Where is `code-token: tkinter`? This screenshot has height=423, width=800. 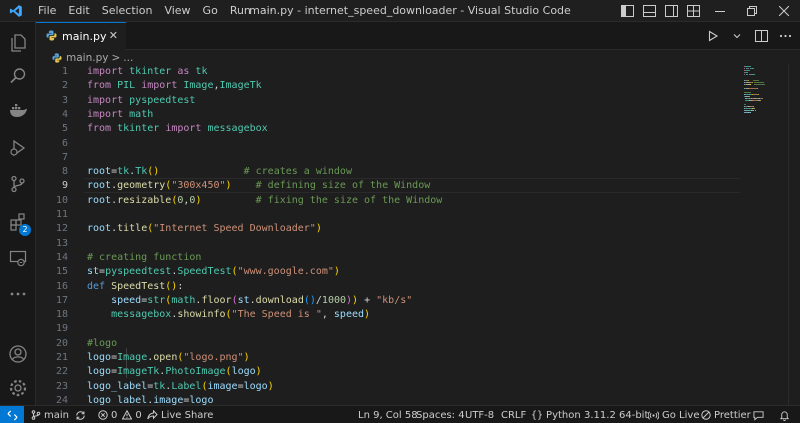 code-token: tkinter is located at coordinates (138, 129).